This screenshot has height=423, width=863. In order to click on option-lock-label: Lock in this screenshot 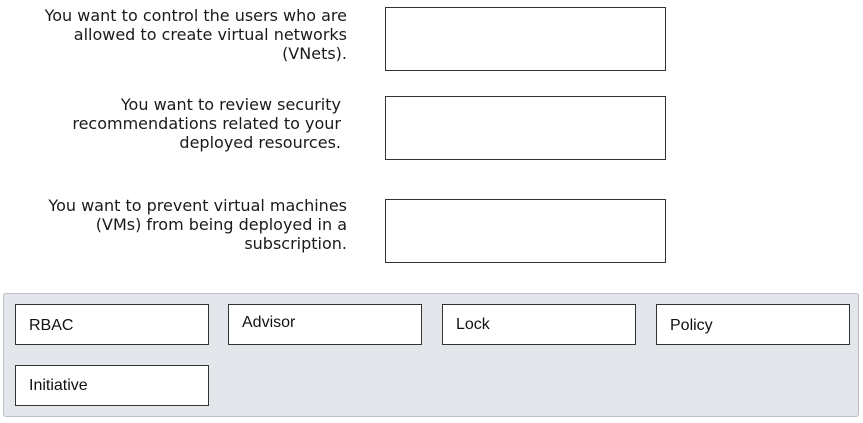, I will do `click(473, 324)`.